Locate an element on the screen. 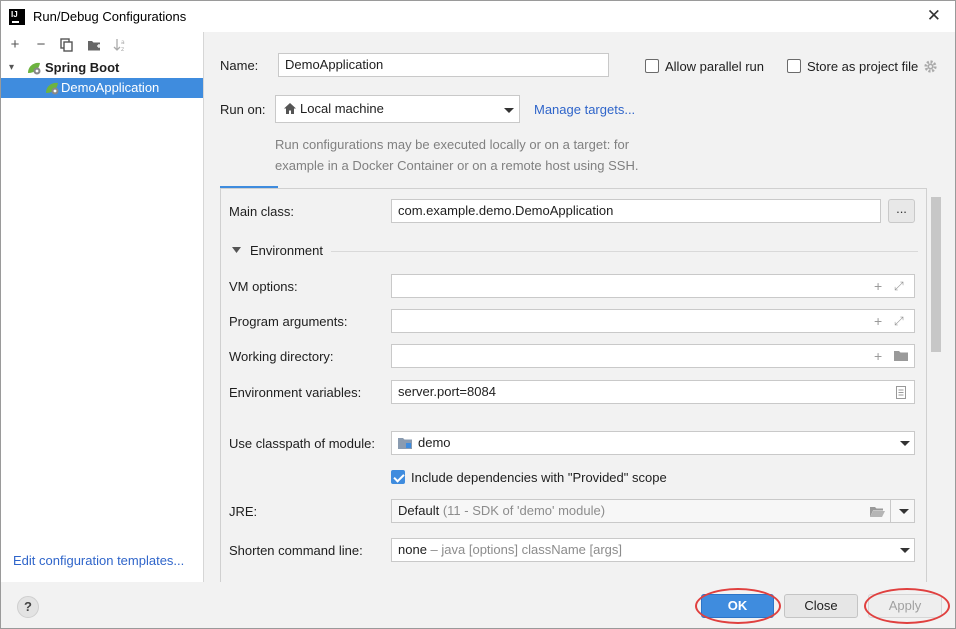 Image resolution: width=956 pixels, height=629 pixels. tree-group-spring-boot: ▾ Spring Boot is located at coordinates (102, 68).